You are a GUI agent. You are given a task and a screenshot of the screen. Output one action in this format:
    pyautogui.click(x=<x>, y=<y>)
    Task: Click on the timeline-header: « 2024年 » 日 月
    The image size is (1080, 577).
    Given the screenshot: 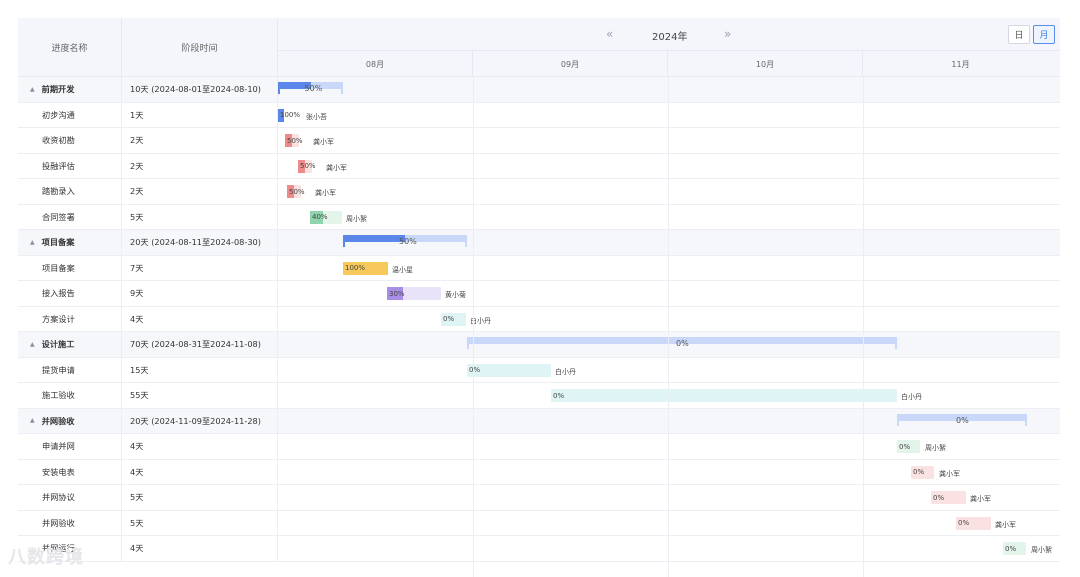 What is the action you would take?
    pyautogui.click(x=669, y=34)
    